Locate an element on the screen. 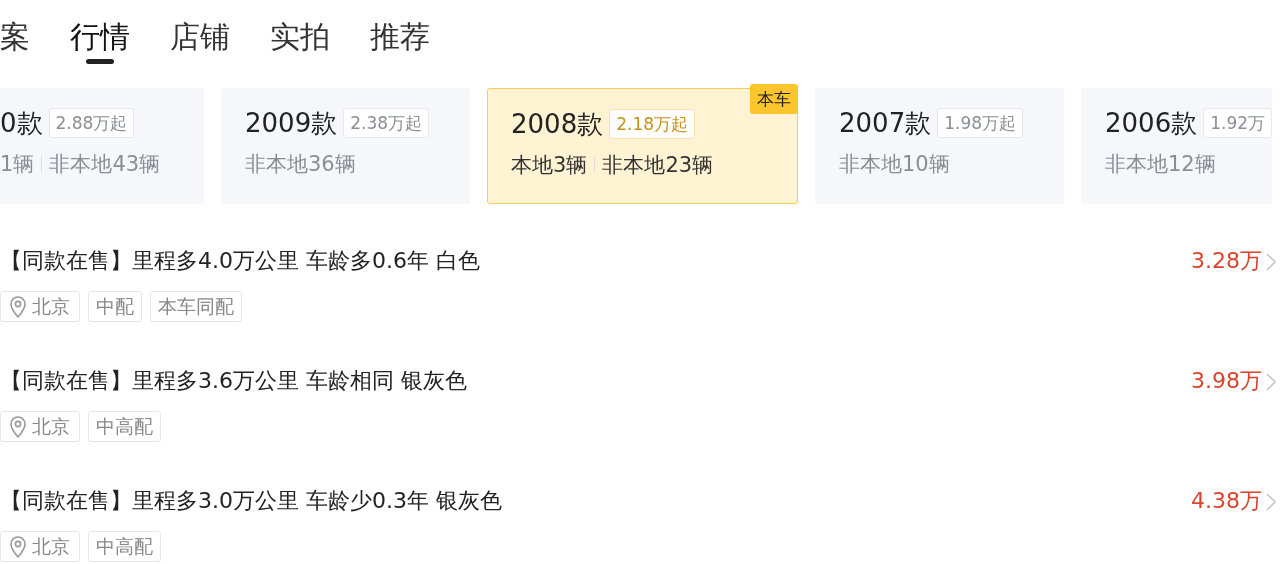 The image size is (1284, 564). nonlocal-count: 非本地36辆 is located at coordinates (300, 164).